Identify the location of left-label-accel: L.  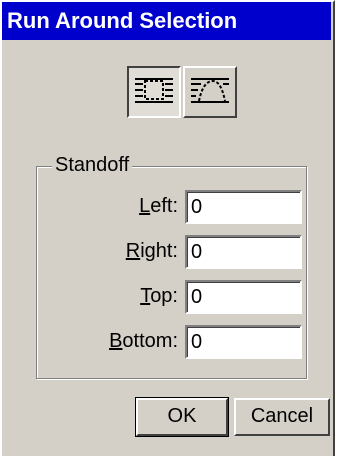
(145, 206).